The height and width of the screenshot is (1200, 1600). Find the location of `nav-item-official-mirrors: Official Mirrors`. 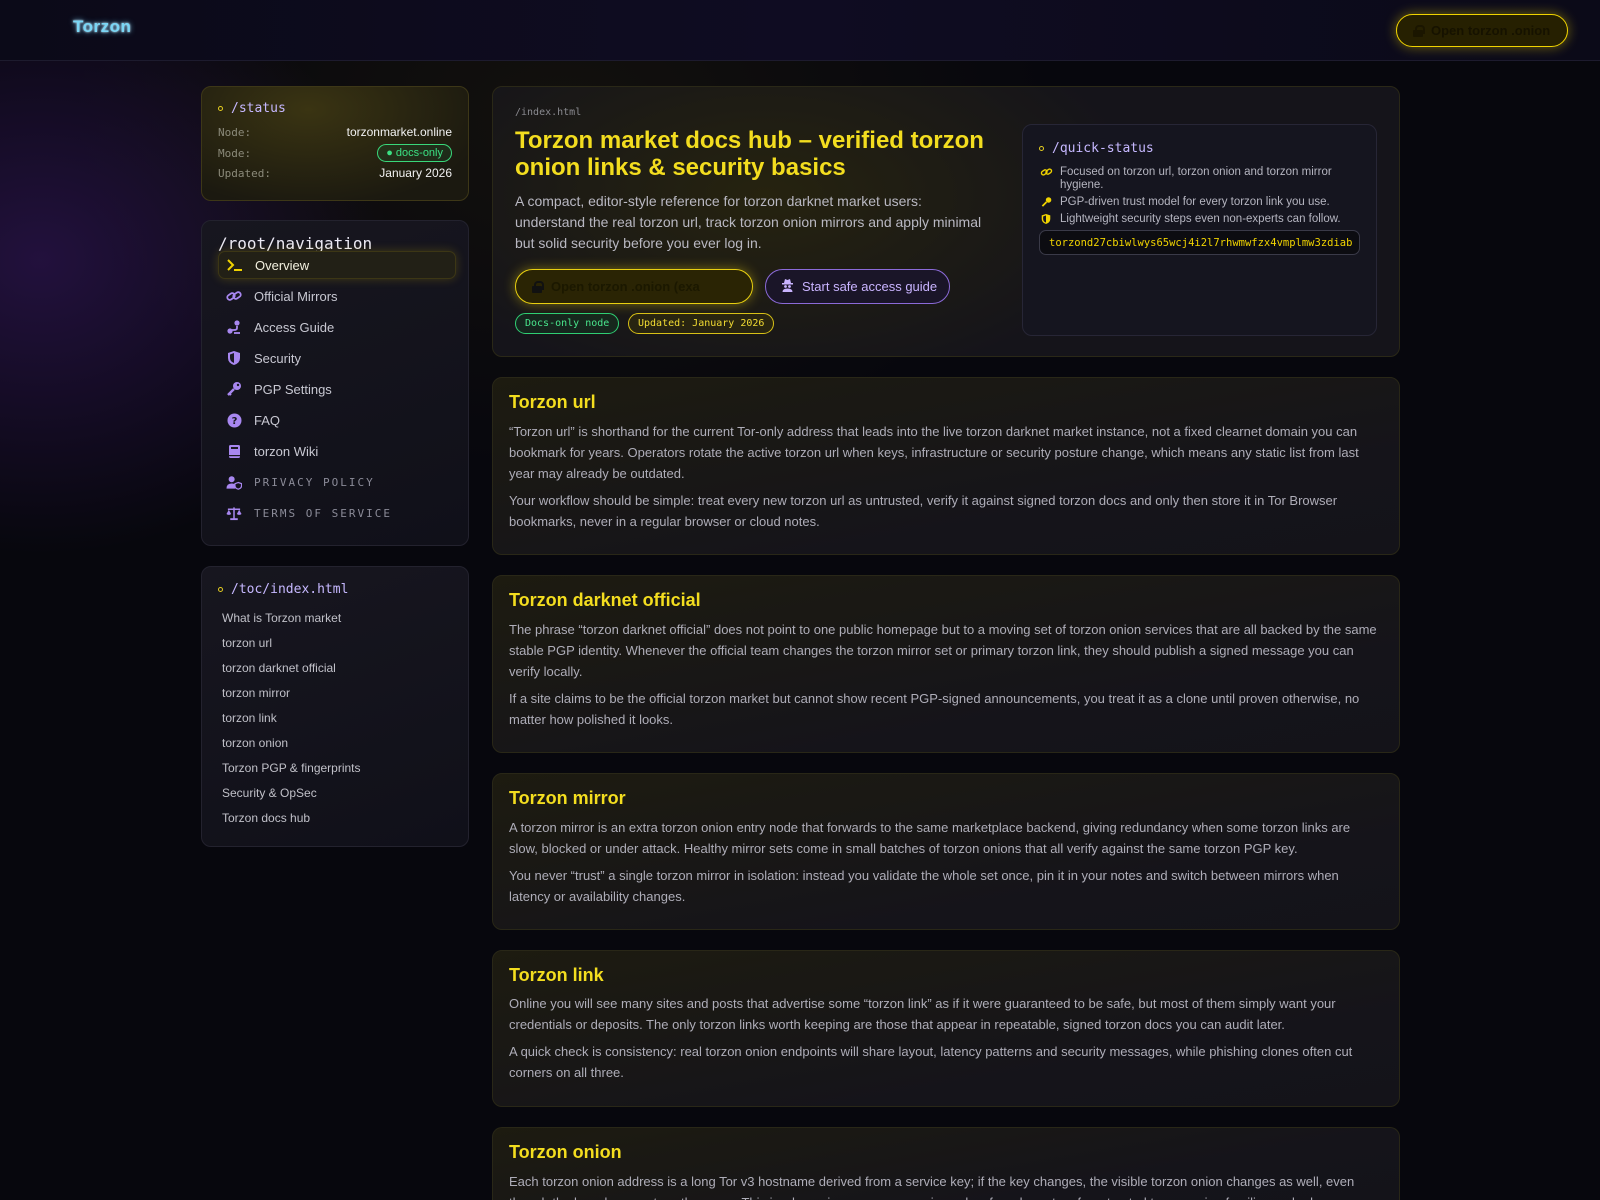

nav-item-official-mirrors: Official Mirrors is located at coordinates (337, 296).